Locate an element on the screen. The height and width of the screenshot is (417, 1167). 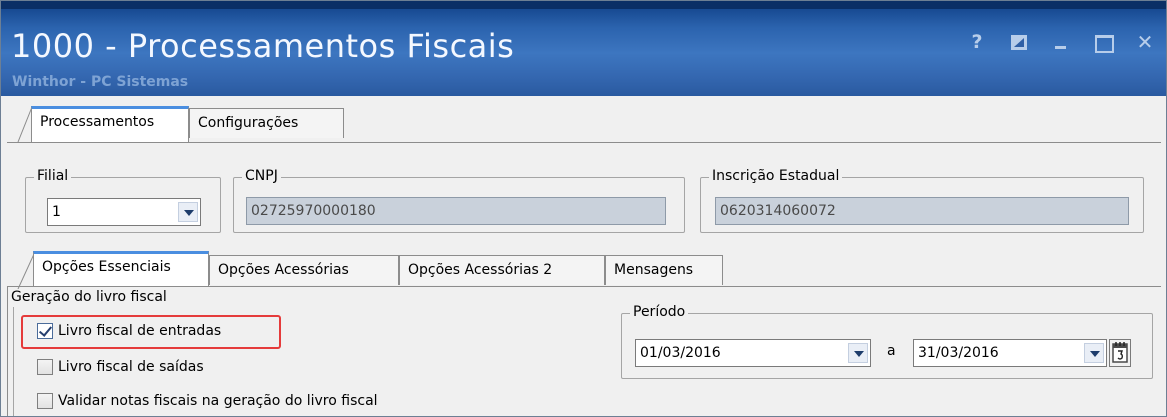
periodo-label: Período is located at coordinates (659, 312).